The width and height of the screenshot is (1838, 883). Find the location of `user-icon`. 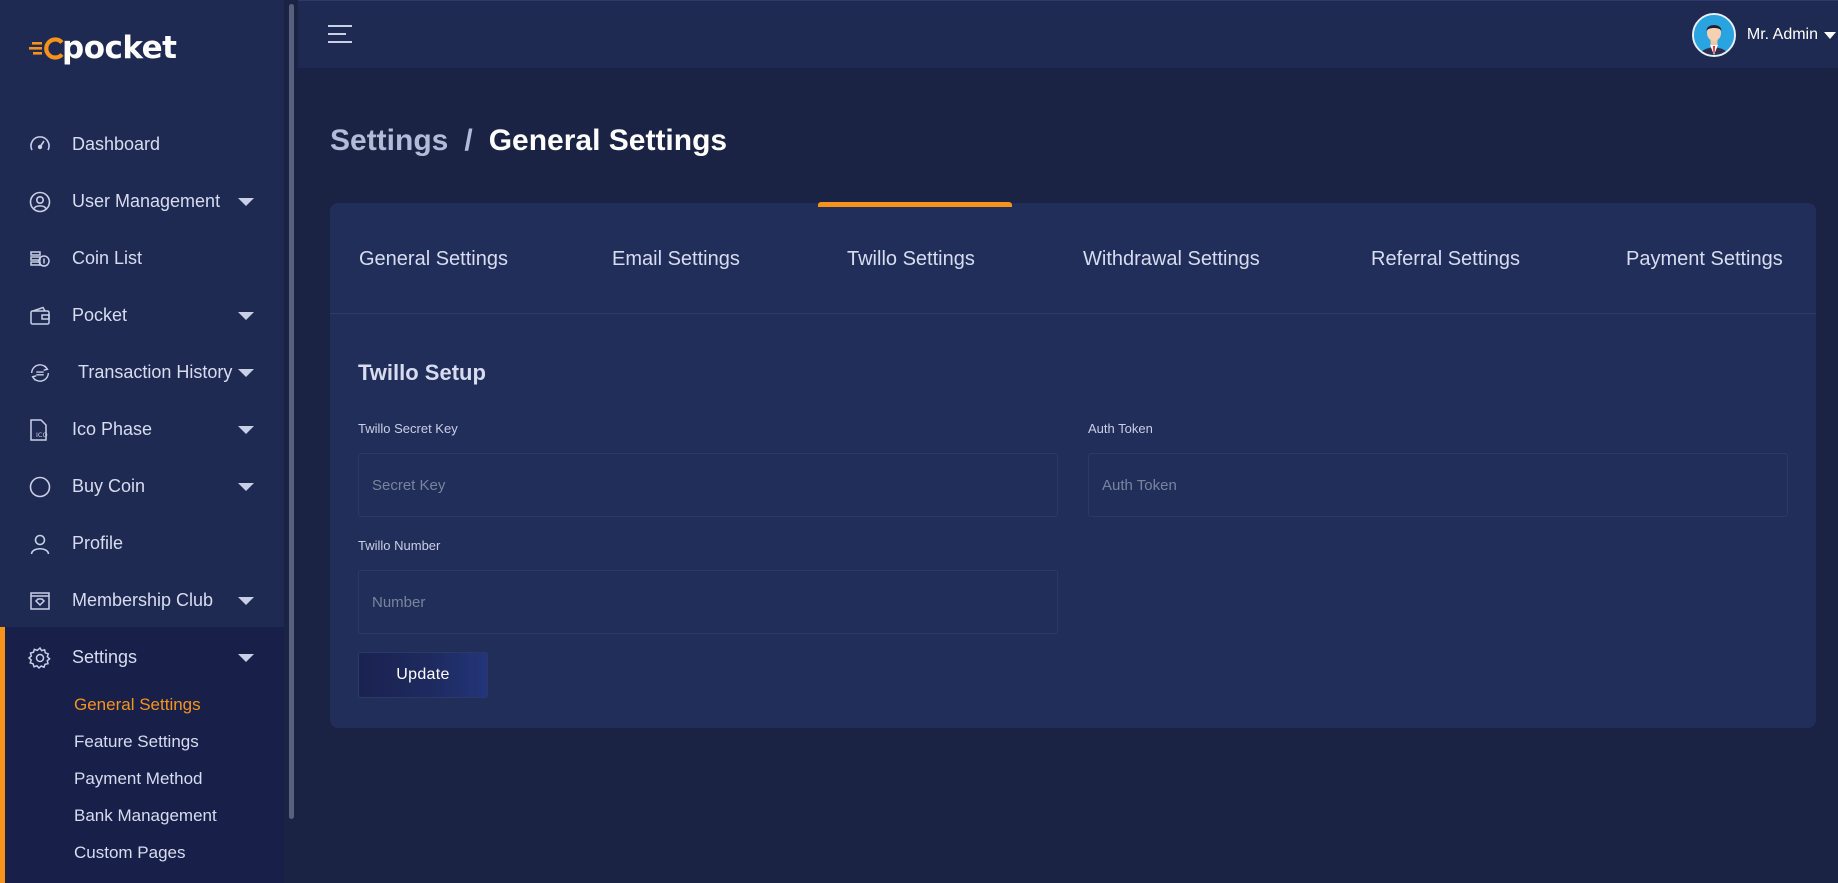

user-icon is located at coordinates (40, 544).